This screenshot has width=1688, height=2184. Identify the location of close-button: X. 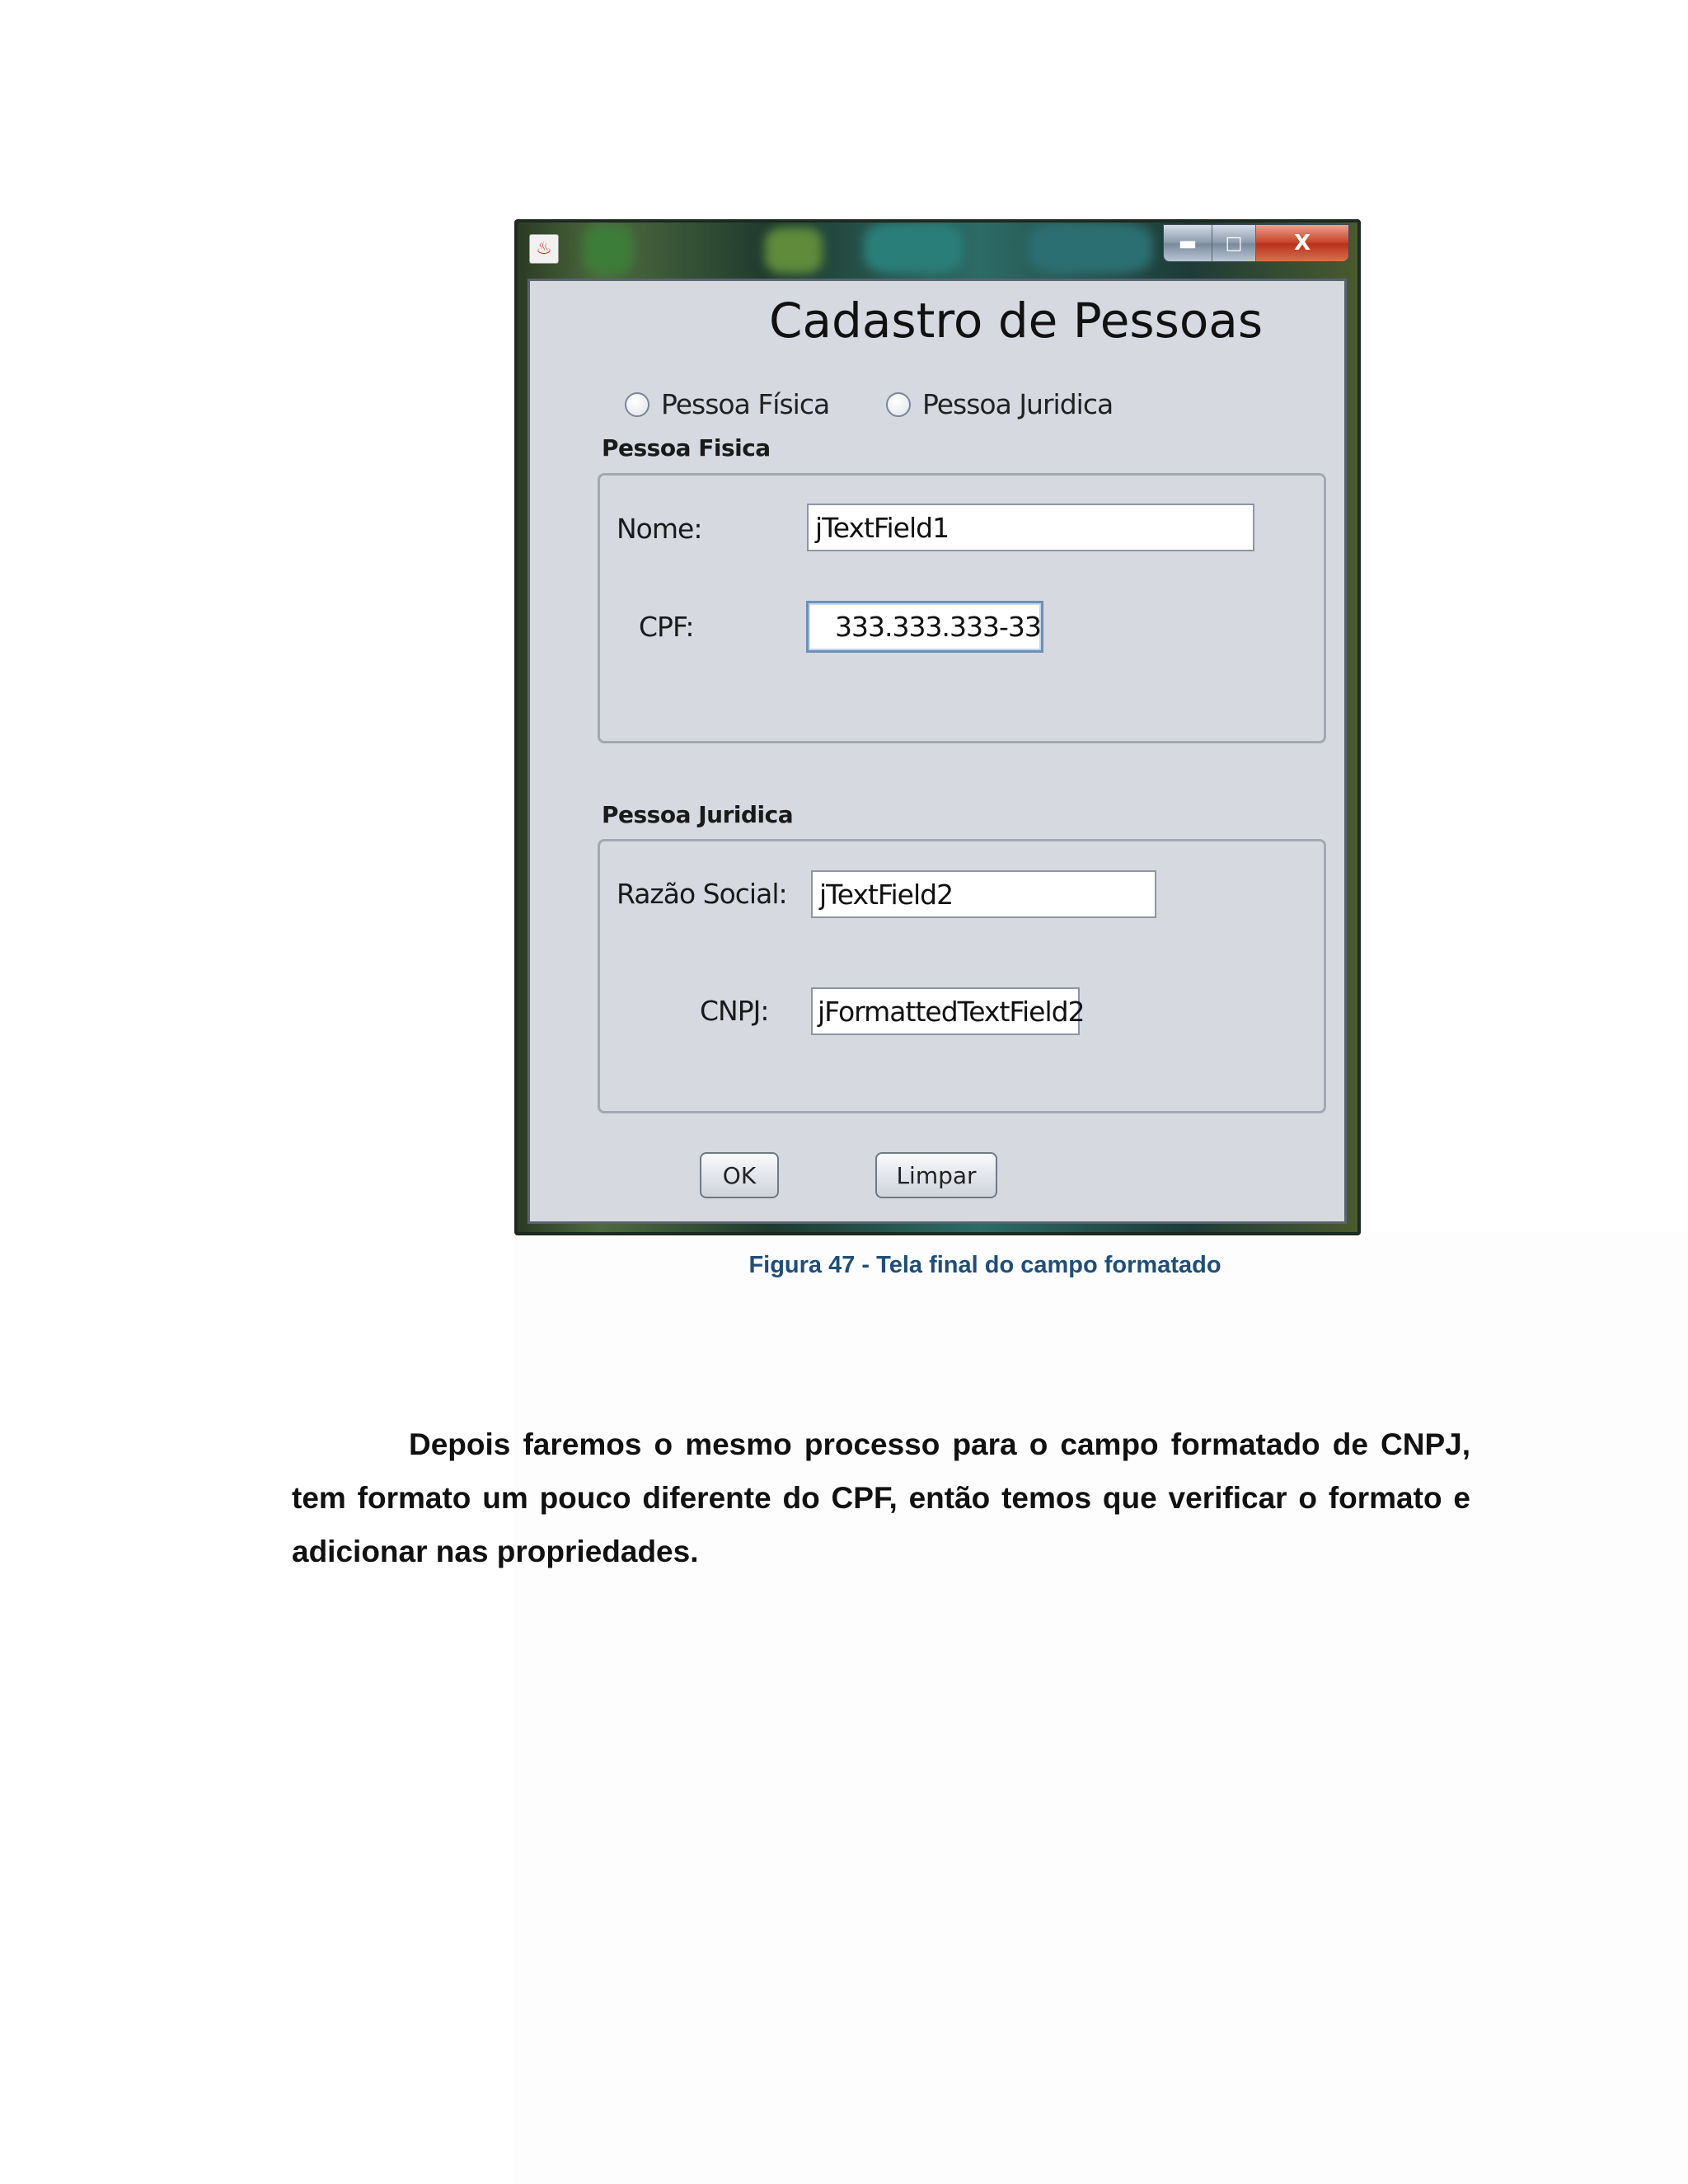
(1302, 243).